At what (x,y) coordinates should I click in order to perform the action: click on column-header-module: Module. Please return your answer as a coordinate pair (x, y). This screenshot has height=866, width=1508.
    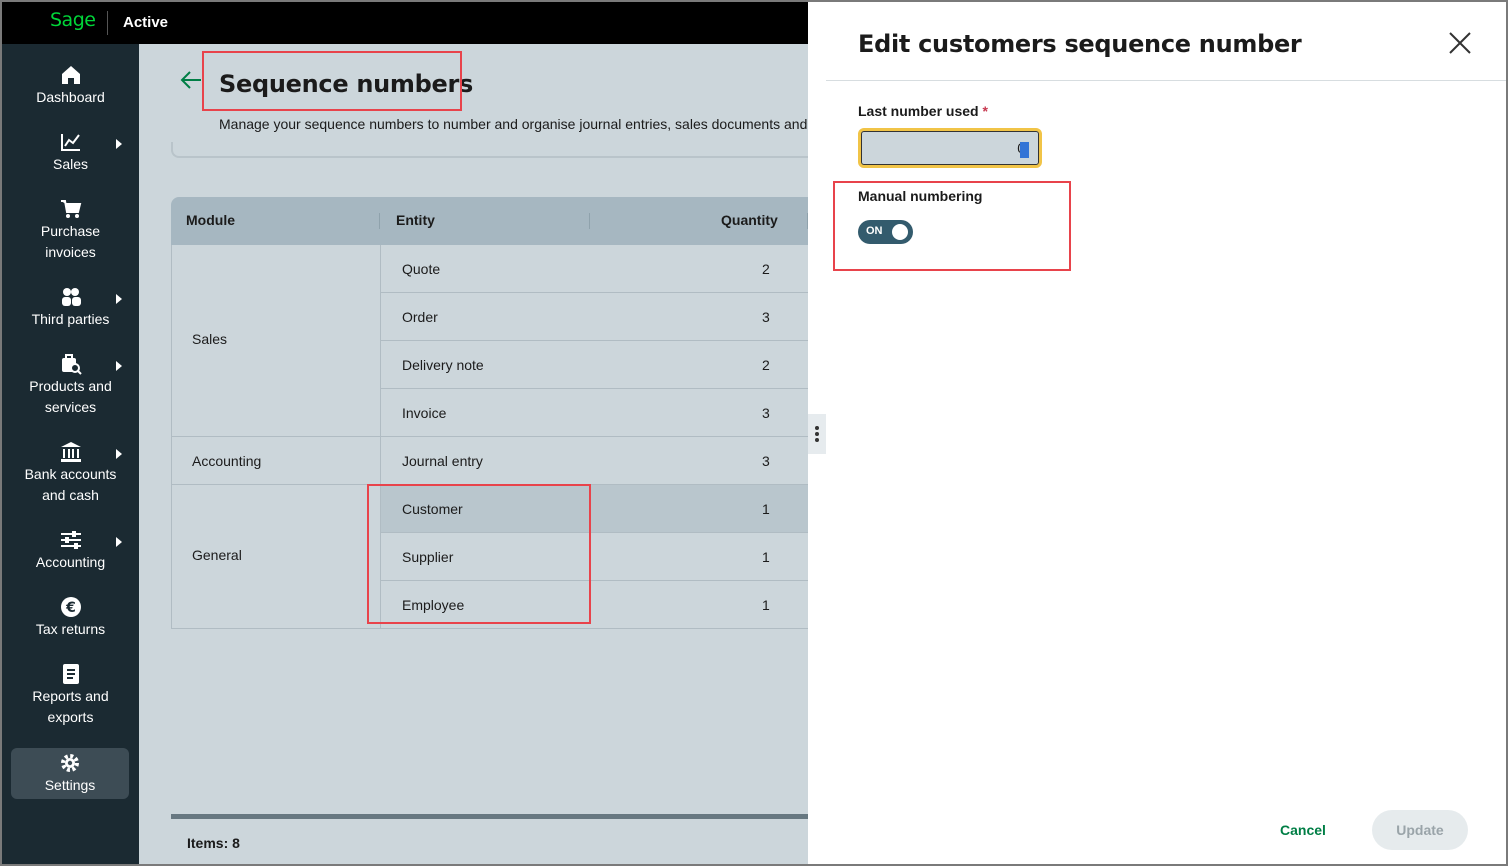
    Looking at the image, I should click on (210, 220).